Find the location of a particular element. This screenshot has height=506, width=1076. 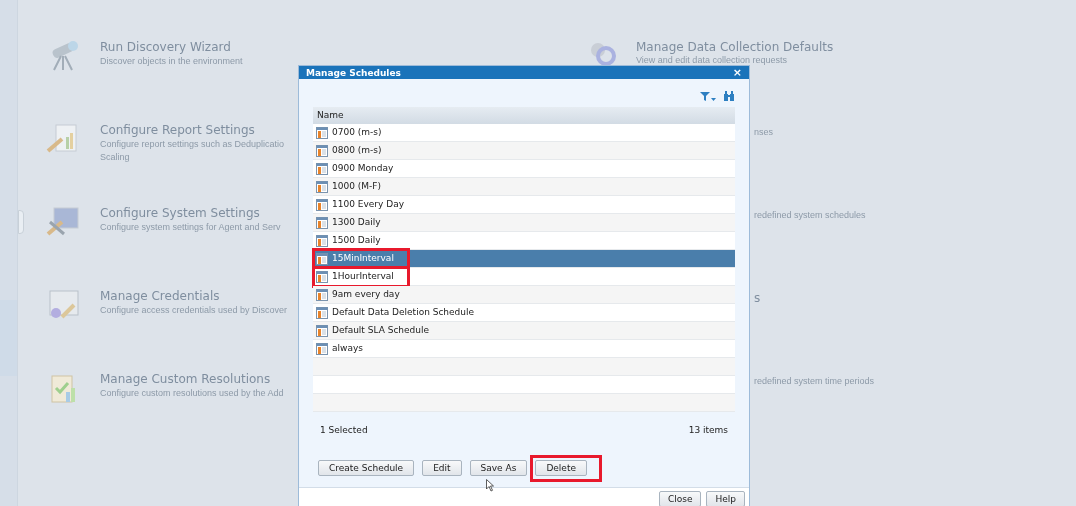

setting-description: Configure access credentials used by Discover is located at coordinates (194, 310).